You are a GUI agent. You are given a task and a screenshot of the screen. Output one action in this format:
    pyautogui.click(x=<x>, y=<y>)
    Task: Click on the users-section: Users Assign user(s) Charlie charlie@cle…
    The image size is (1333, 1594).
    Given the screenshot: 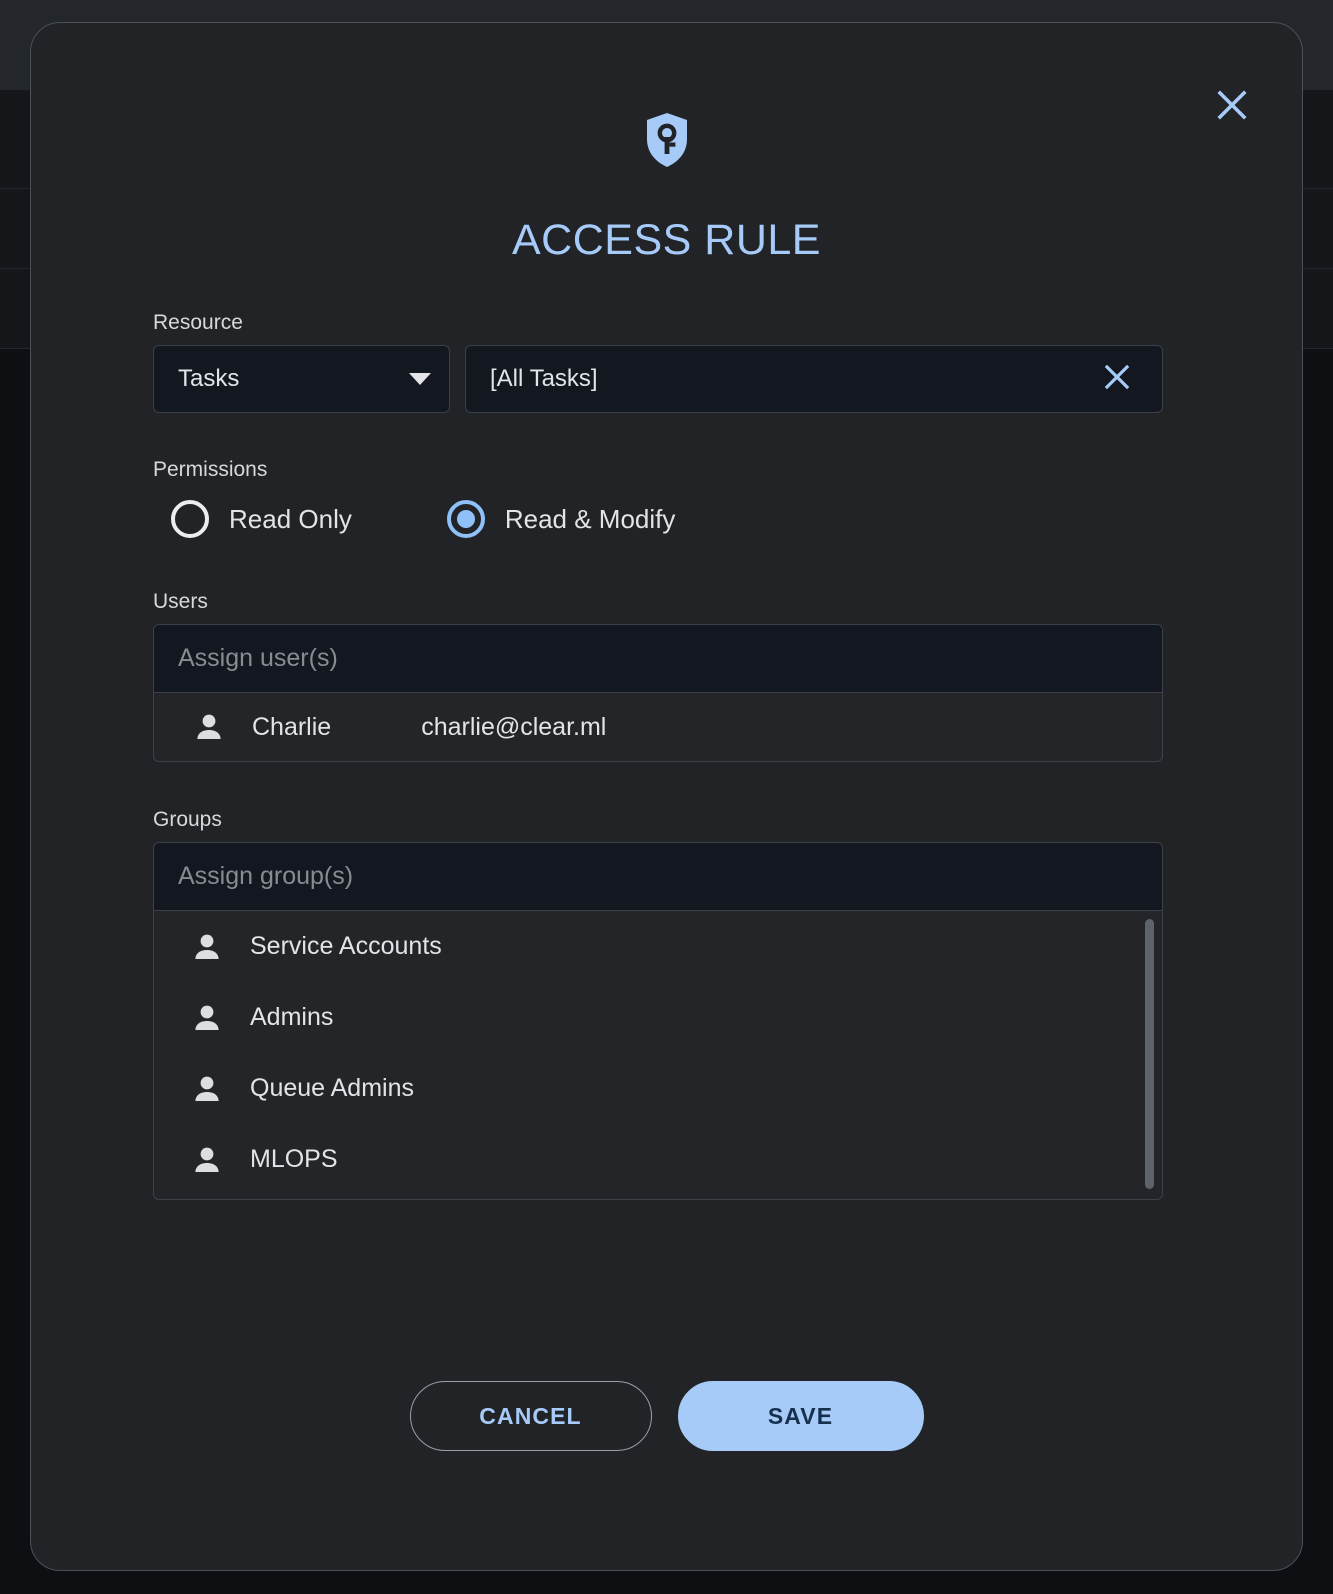 What is the action you would take?
    pyautogui.click(x=658, y=676)
    